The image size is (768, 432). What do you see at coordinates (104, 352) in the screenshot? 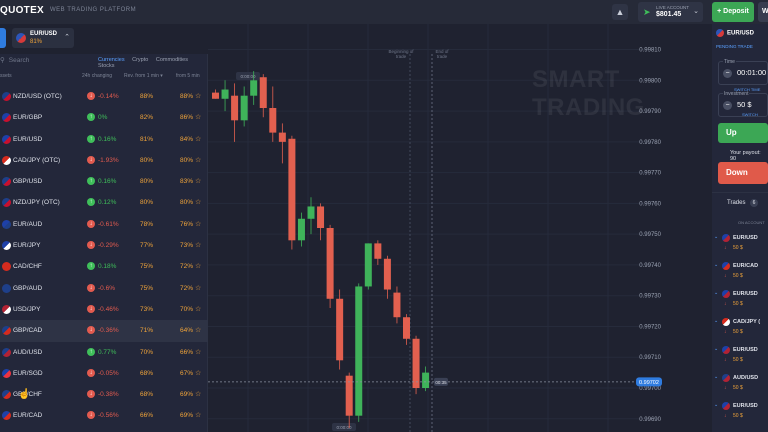
I see `asset-row: AUD/USD ↑ 0.77% 70% 66% ☆` at bounding box center [104, 352].